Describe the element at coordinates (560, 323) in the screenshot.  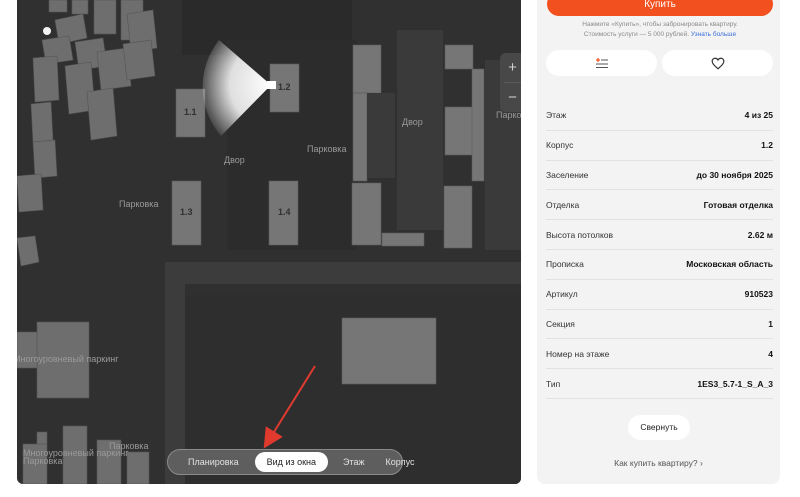
I see `detail-key: Секция` at that location.